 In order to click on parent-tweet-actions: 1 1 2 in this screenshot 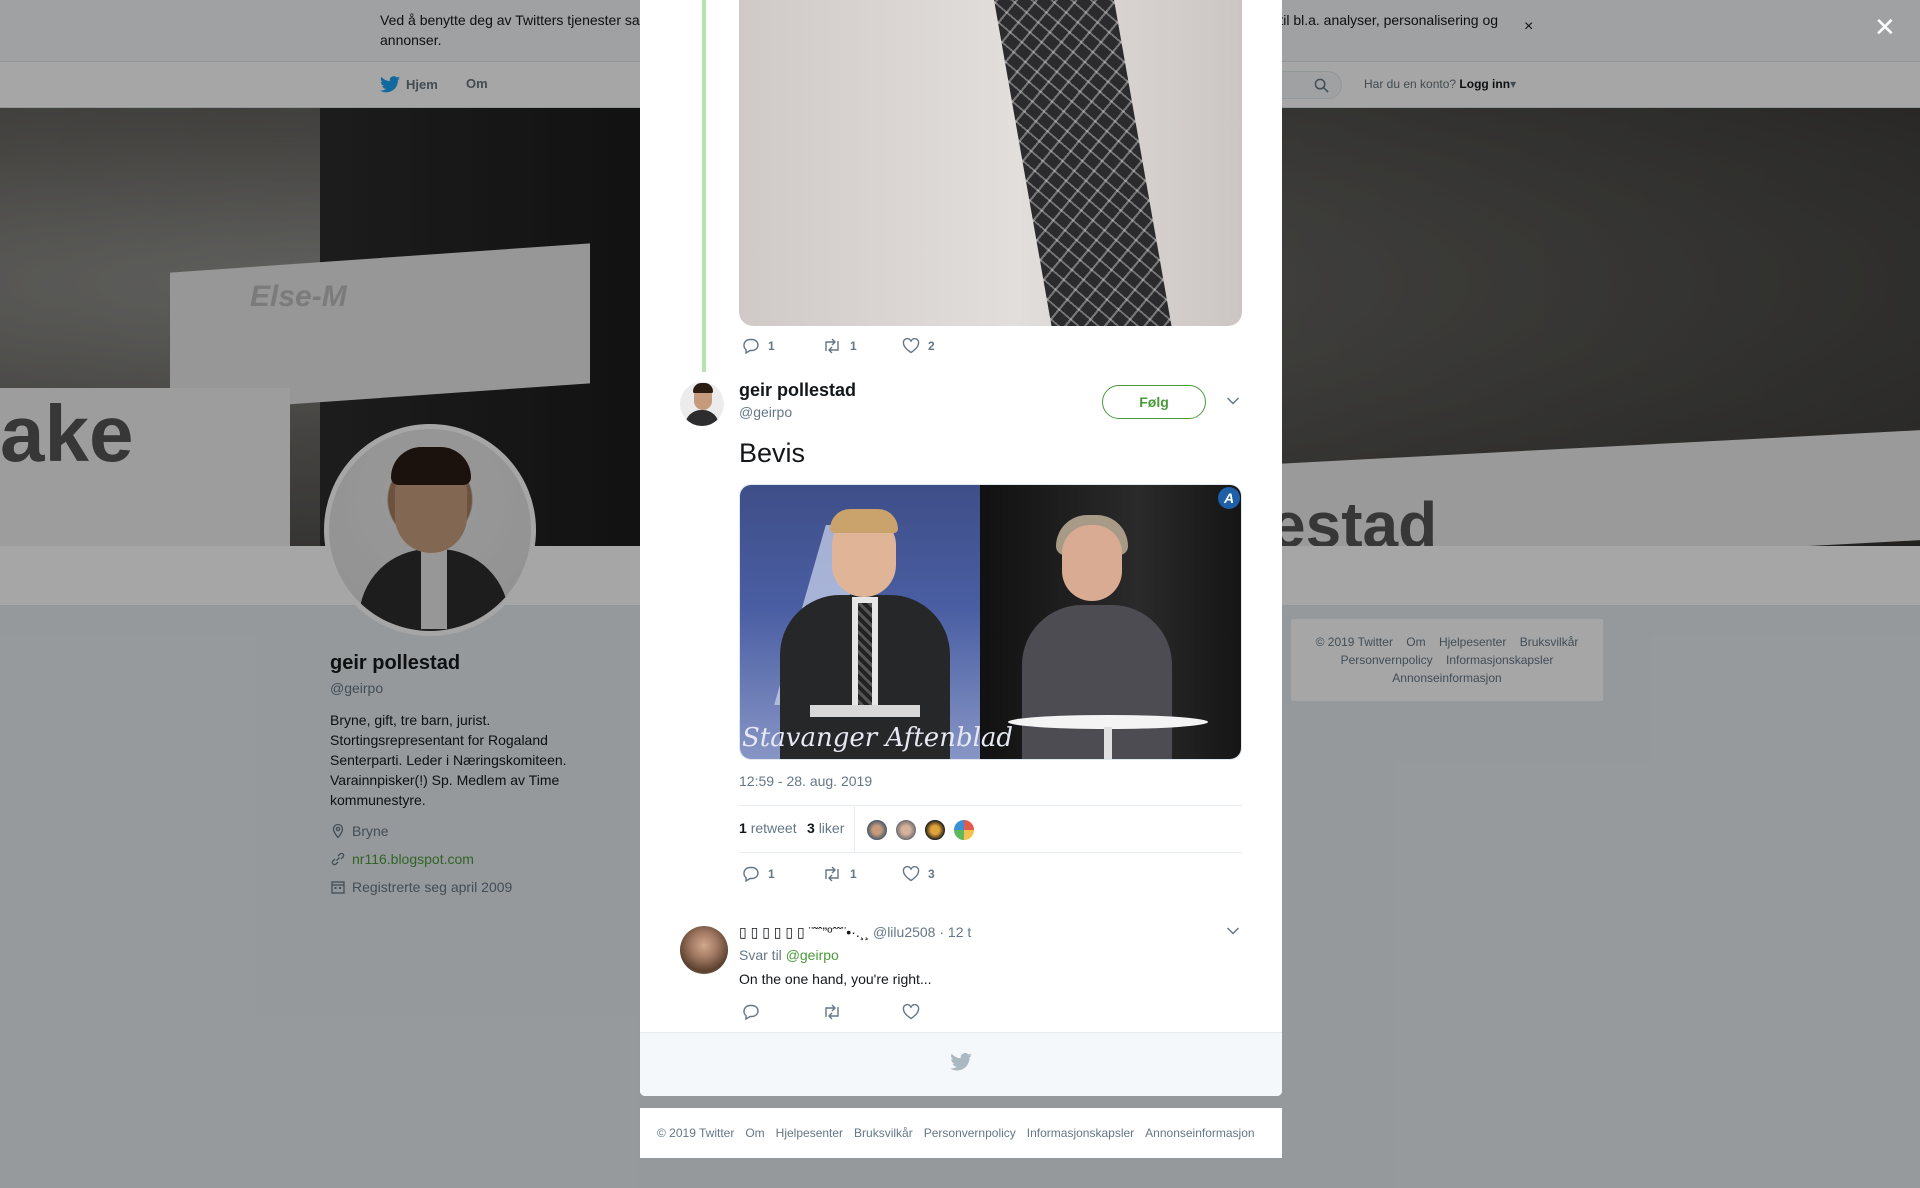, I will do `click(862, 346)`.